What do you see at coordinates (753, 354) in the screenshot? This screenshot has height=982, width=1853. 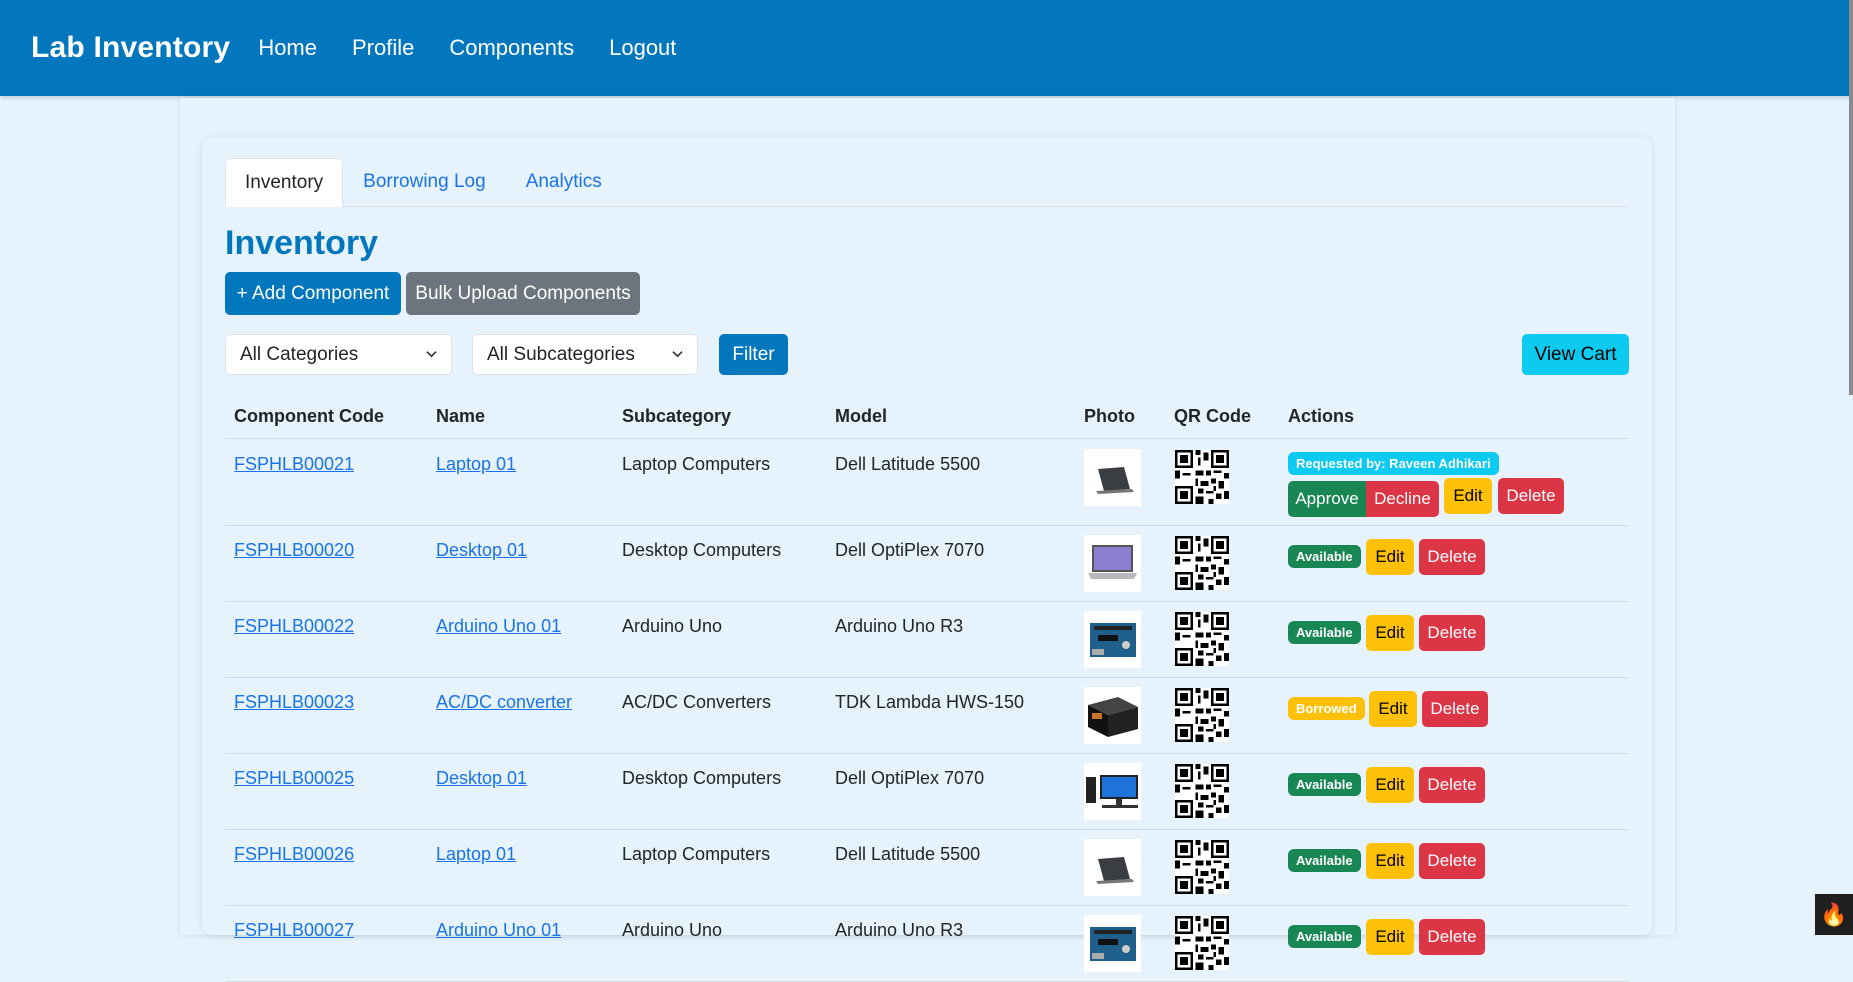 I see `filter-button: Filter` at bounding box center [753, 354].